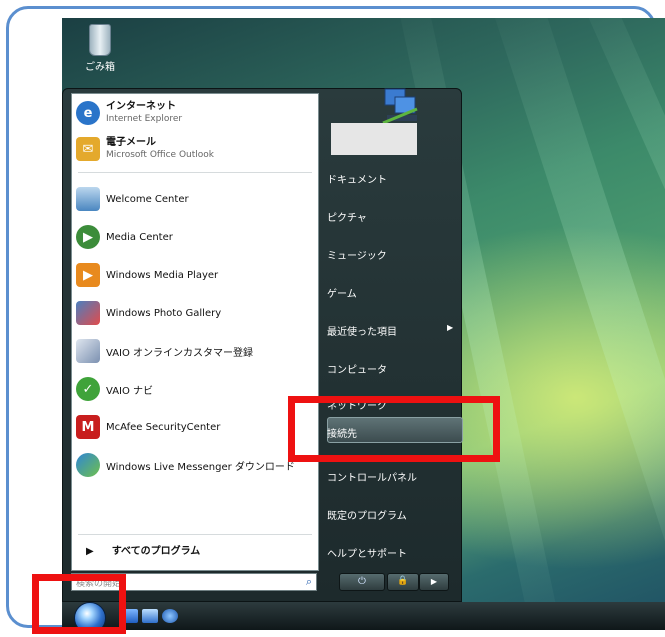 This screenshot has width=665, height=637. Describe the element at coordinates (88, 275) in the screenshot. I see `media-player-icon: ▶` at that location.